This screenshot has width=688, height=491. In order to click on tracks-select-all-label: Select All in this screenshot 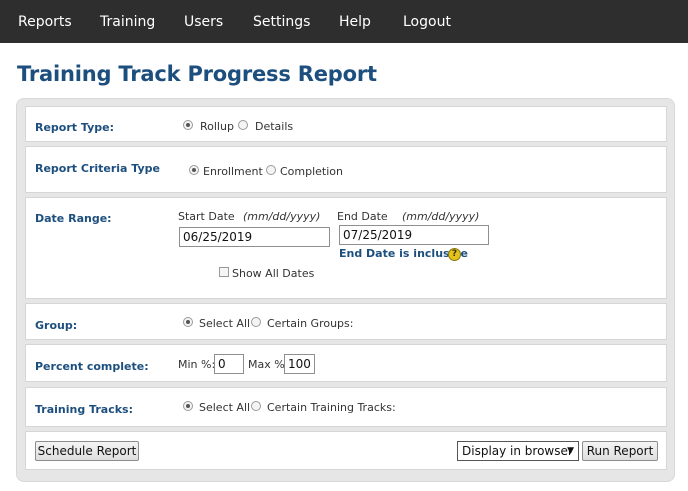, I will do `click(224, 407)`.